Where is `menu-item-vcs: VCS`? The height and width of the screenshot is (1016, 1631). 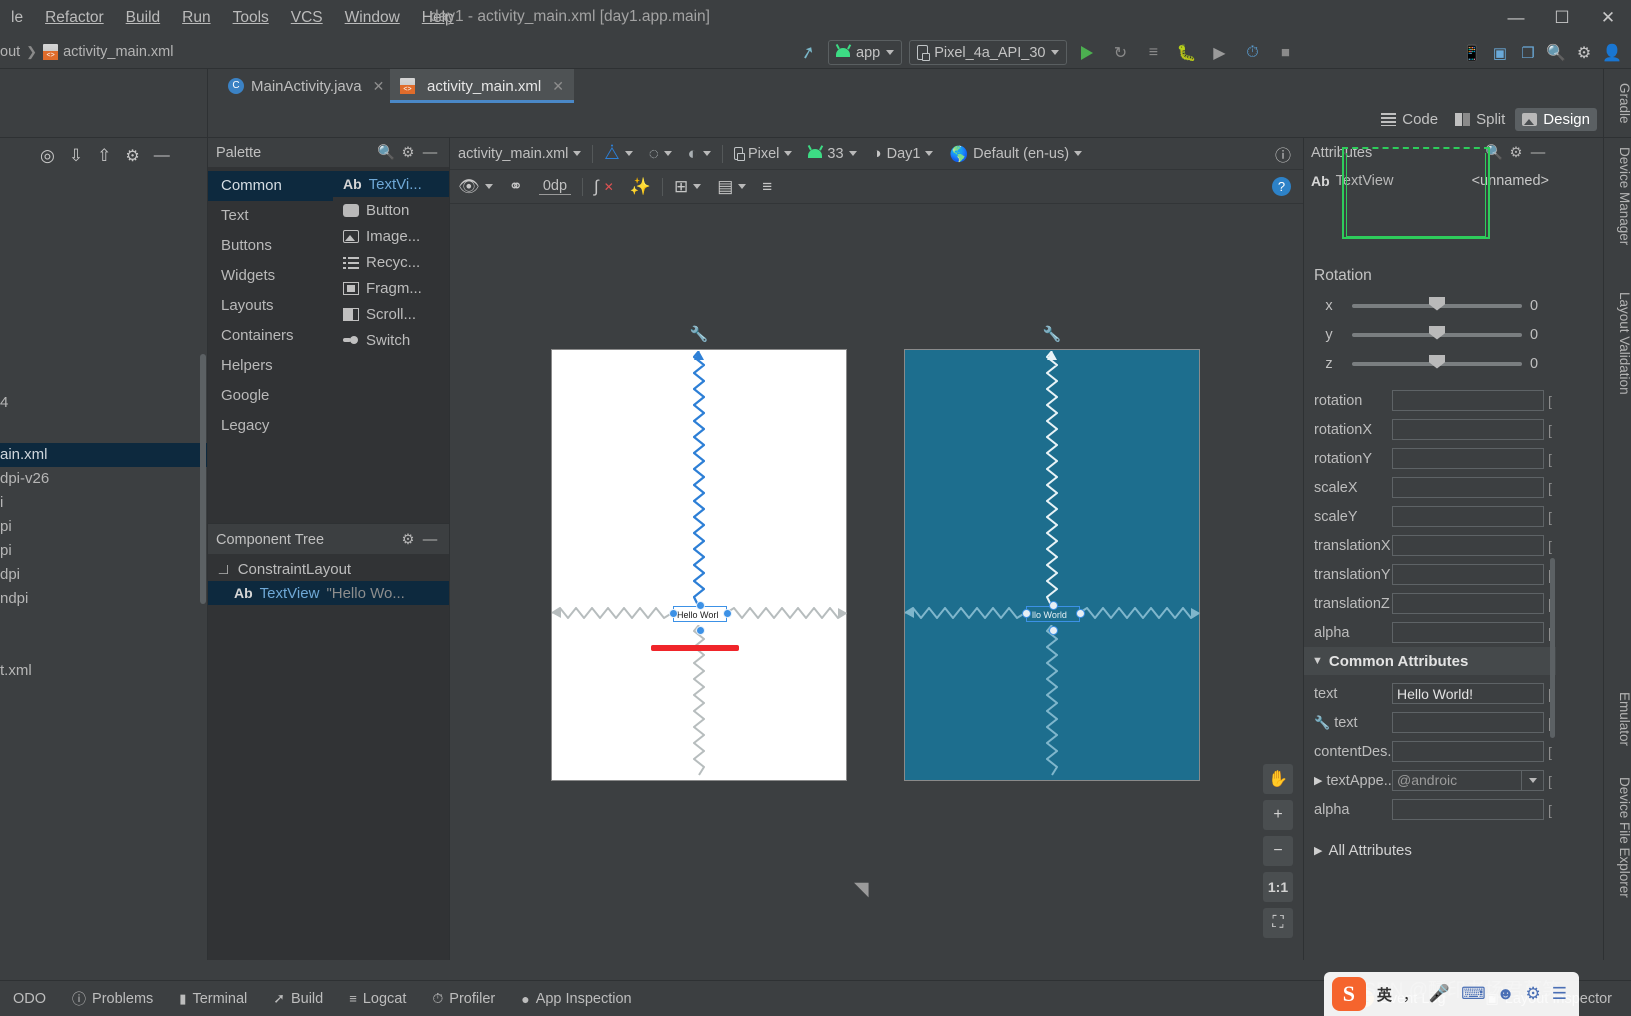
menu-item-vcs: VCS is located at coordinates (307, 18).